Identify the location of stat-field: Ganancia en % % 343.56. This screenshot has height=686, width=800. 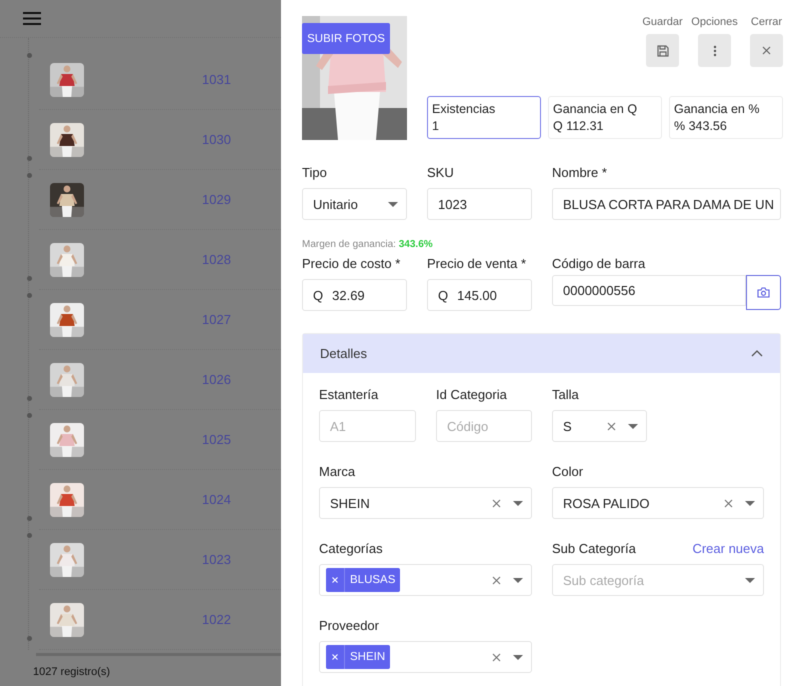
(726, 117).